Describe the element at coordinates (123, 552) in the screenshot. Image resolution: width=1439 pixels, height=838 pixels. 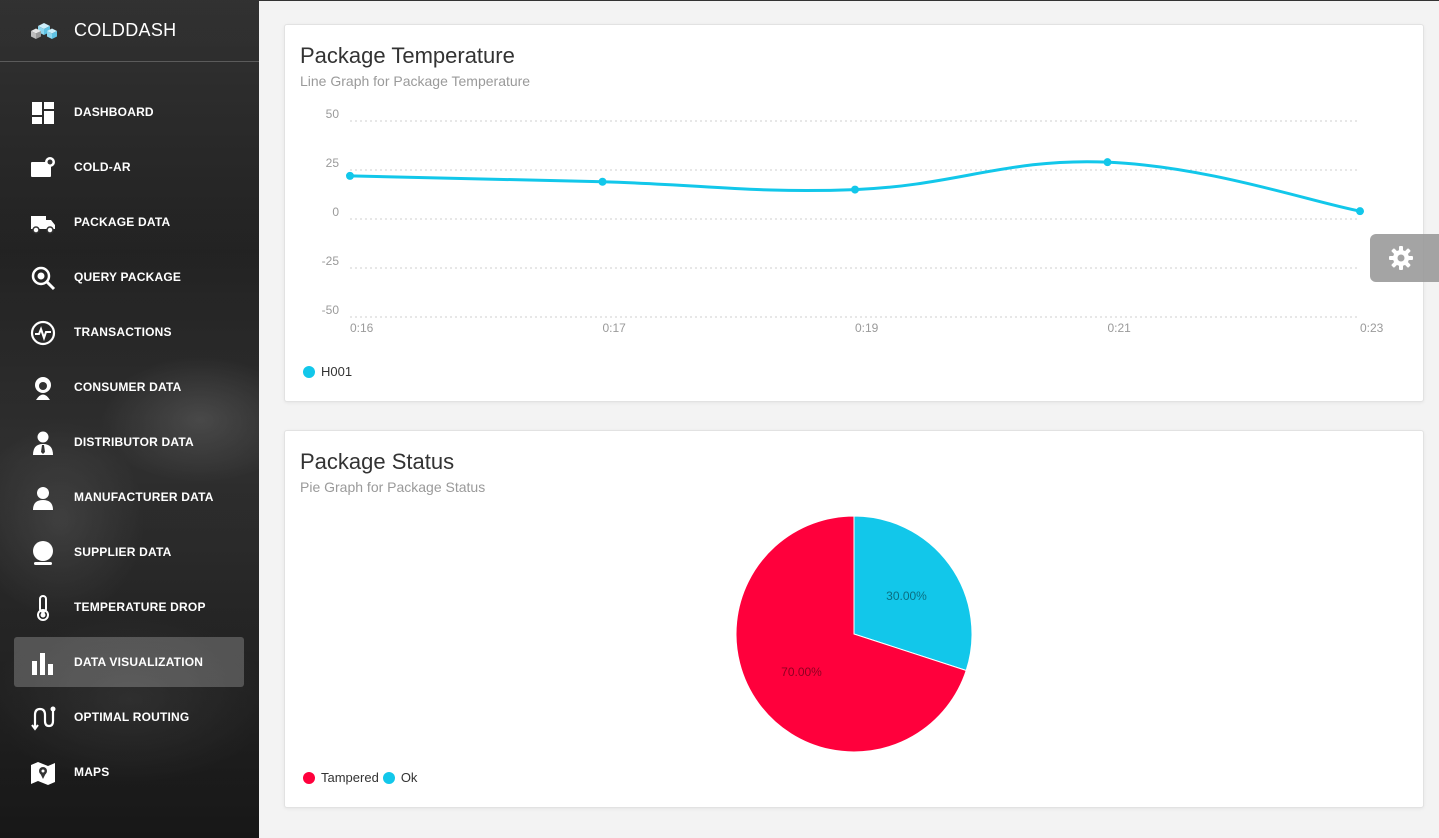
I see `sidebar-item-label: SUPPLIER DATA` at that location.